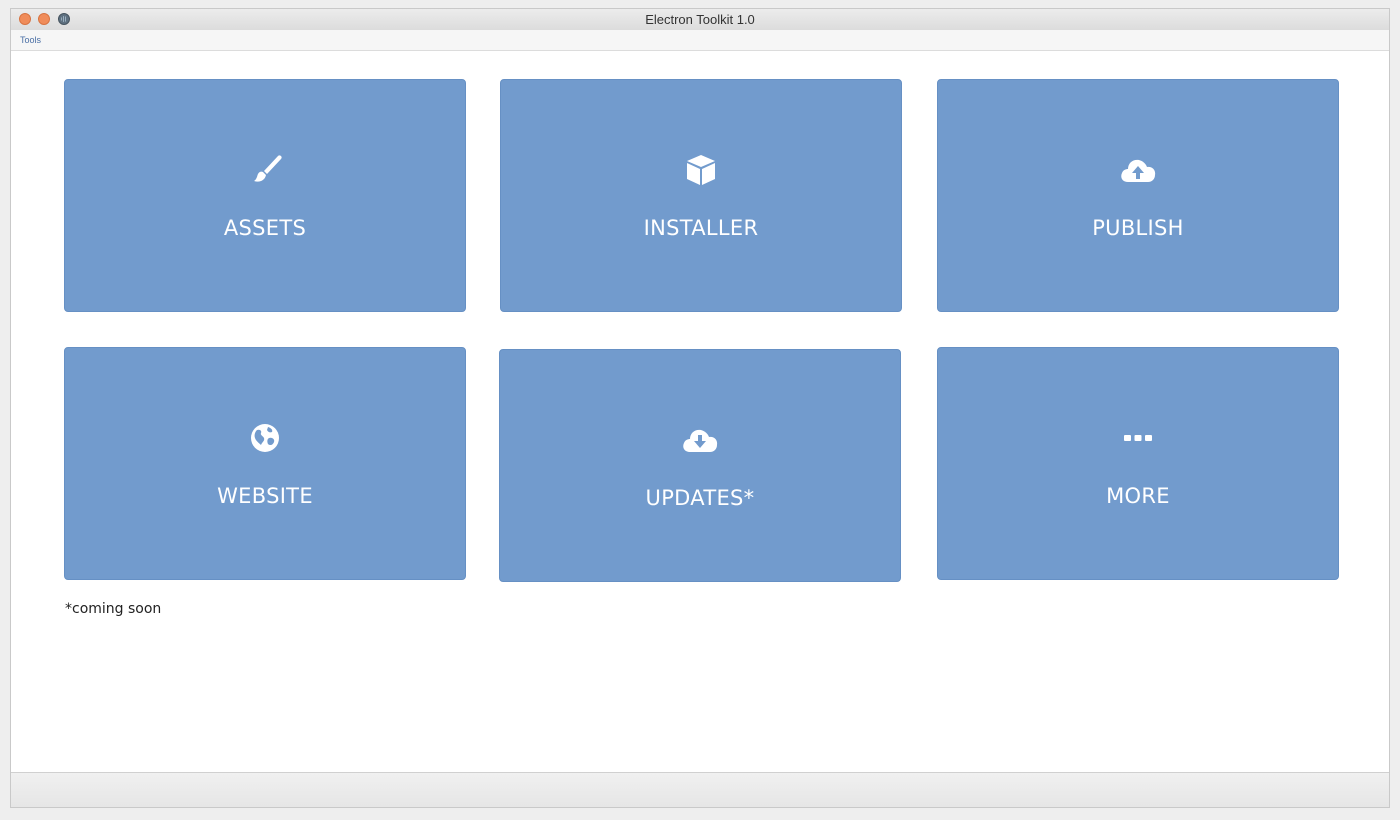  What do you see at coordinates (1138, 195) in the screenshot?
I see `tile-publish: PUBLISH` at bounding box center [1138, 195].